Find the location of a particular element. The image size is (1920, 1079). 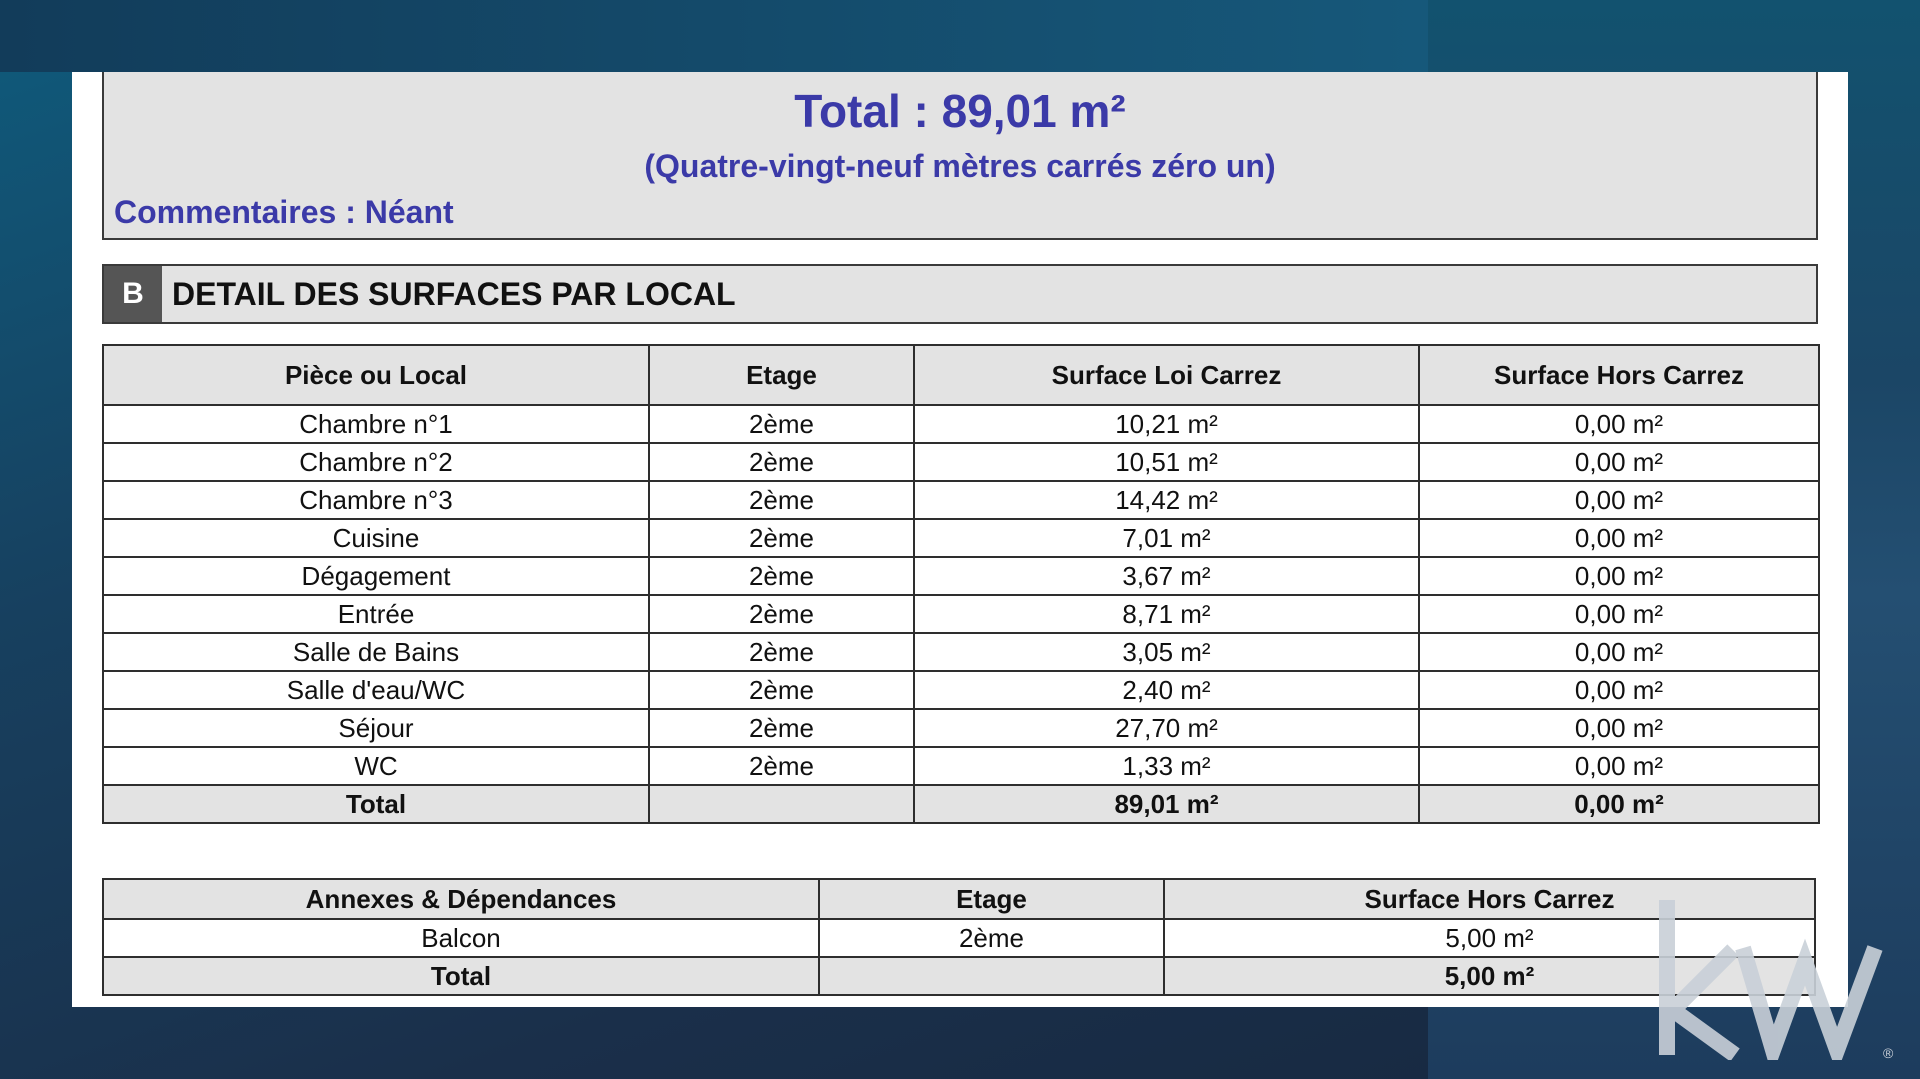

table-row: Séjour 2ème 27,70 m² 0,00 m² is located at coordinates (961, 728).